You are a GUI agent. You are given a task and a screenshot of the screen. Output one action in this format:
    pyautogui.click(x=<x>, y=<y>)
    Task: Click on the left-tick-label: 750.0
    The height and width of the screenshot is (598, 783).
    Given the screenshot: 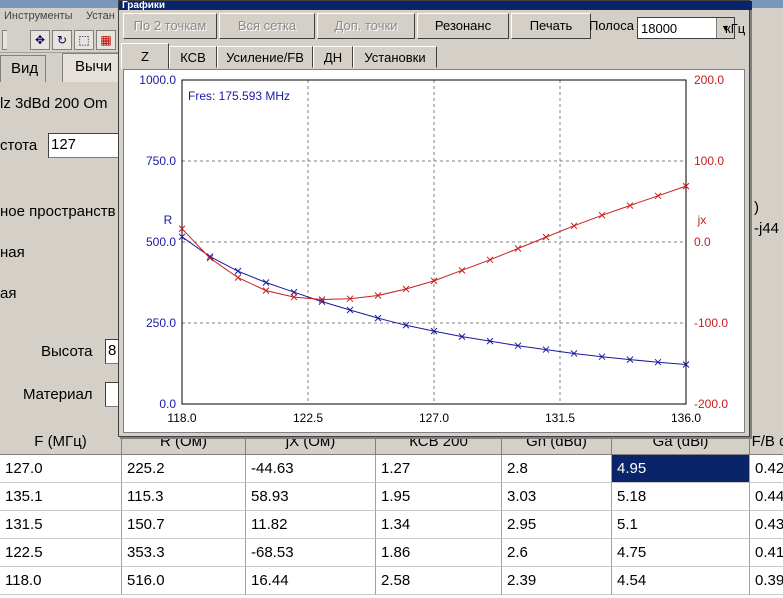 What is the action you would take?
    pyautogui.click(x=161, y=161)
    